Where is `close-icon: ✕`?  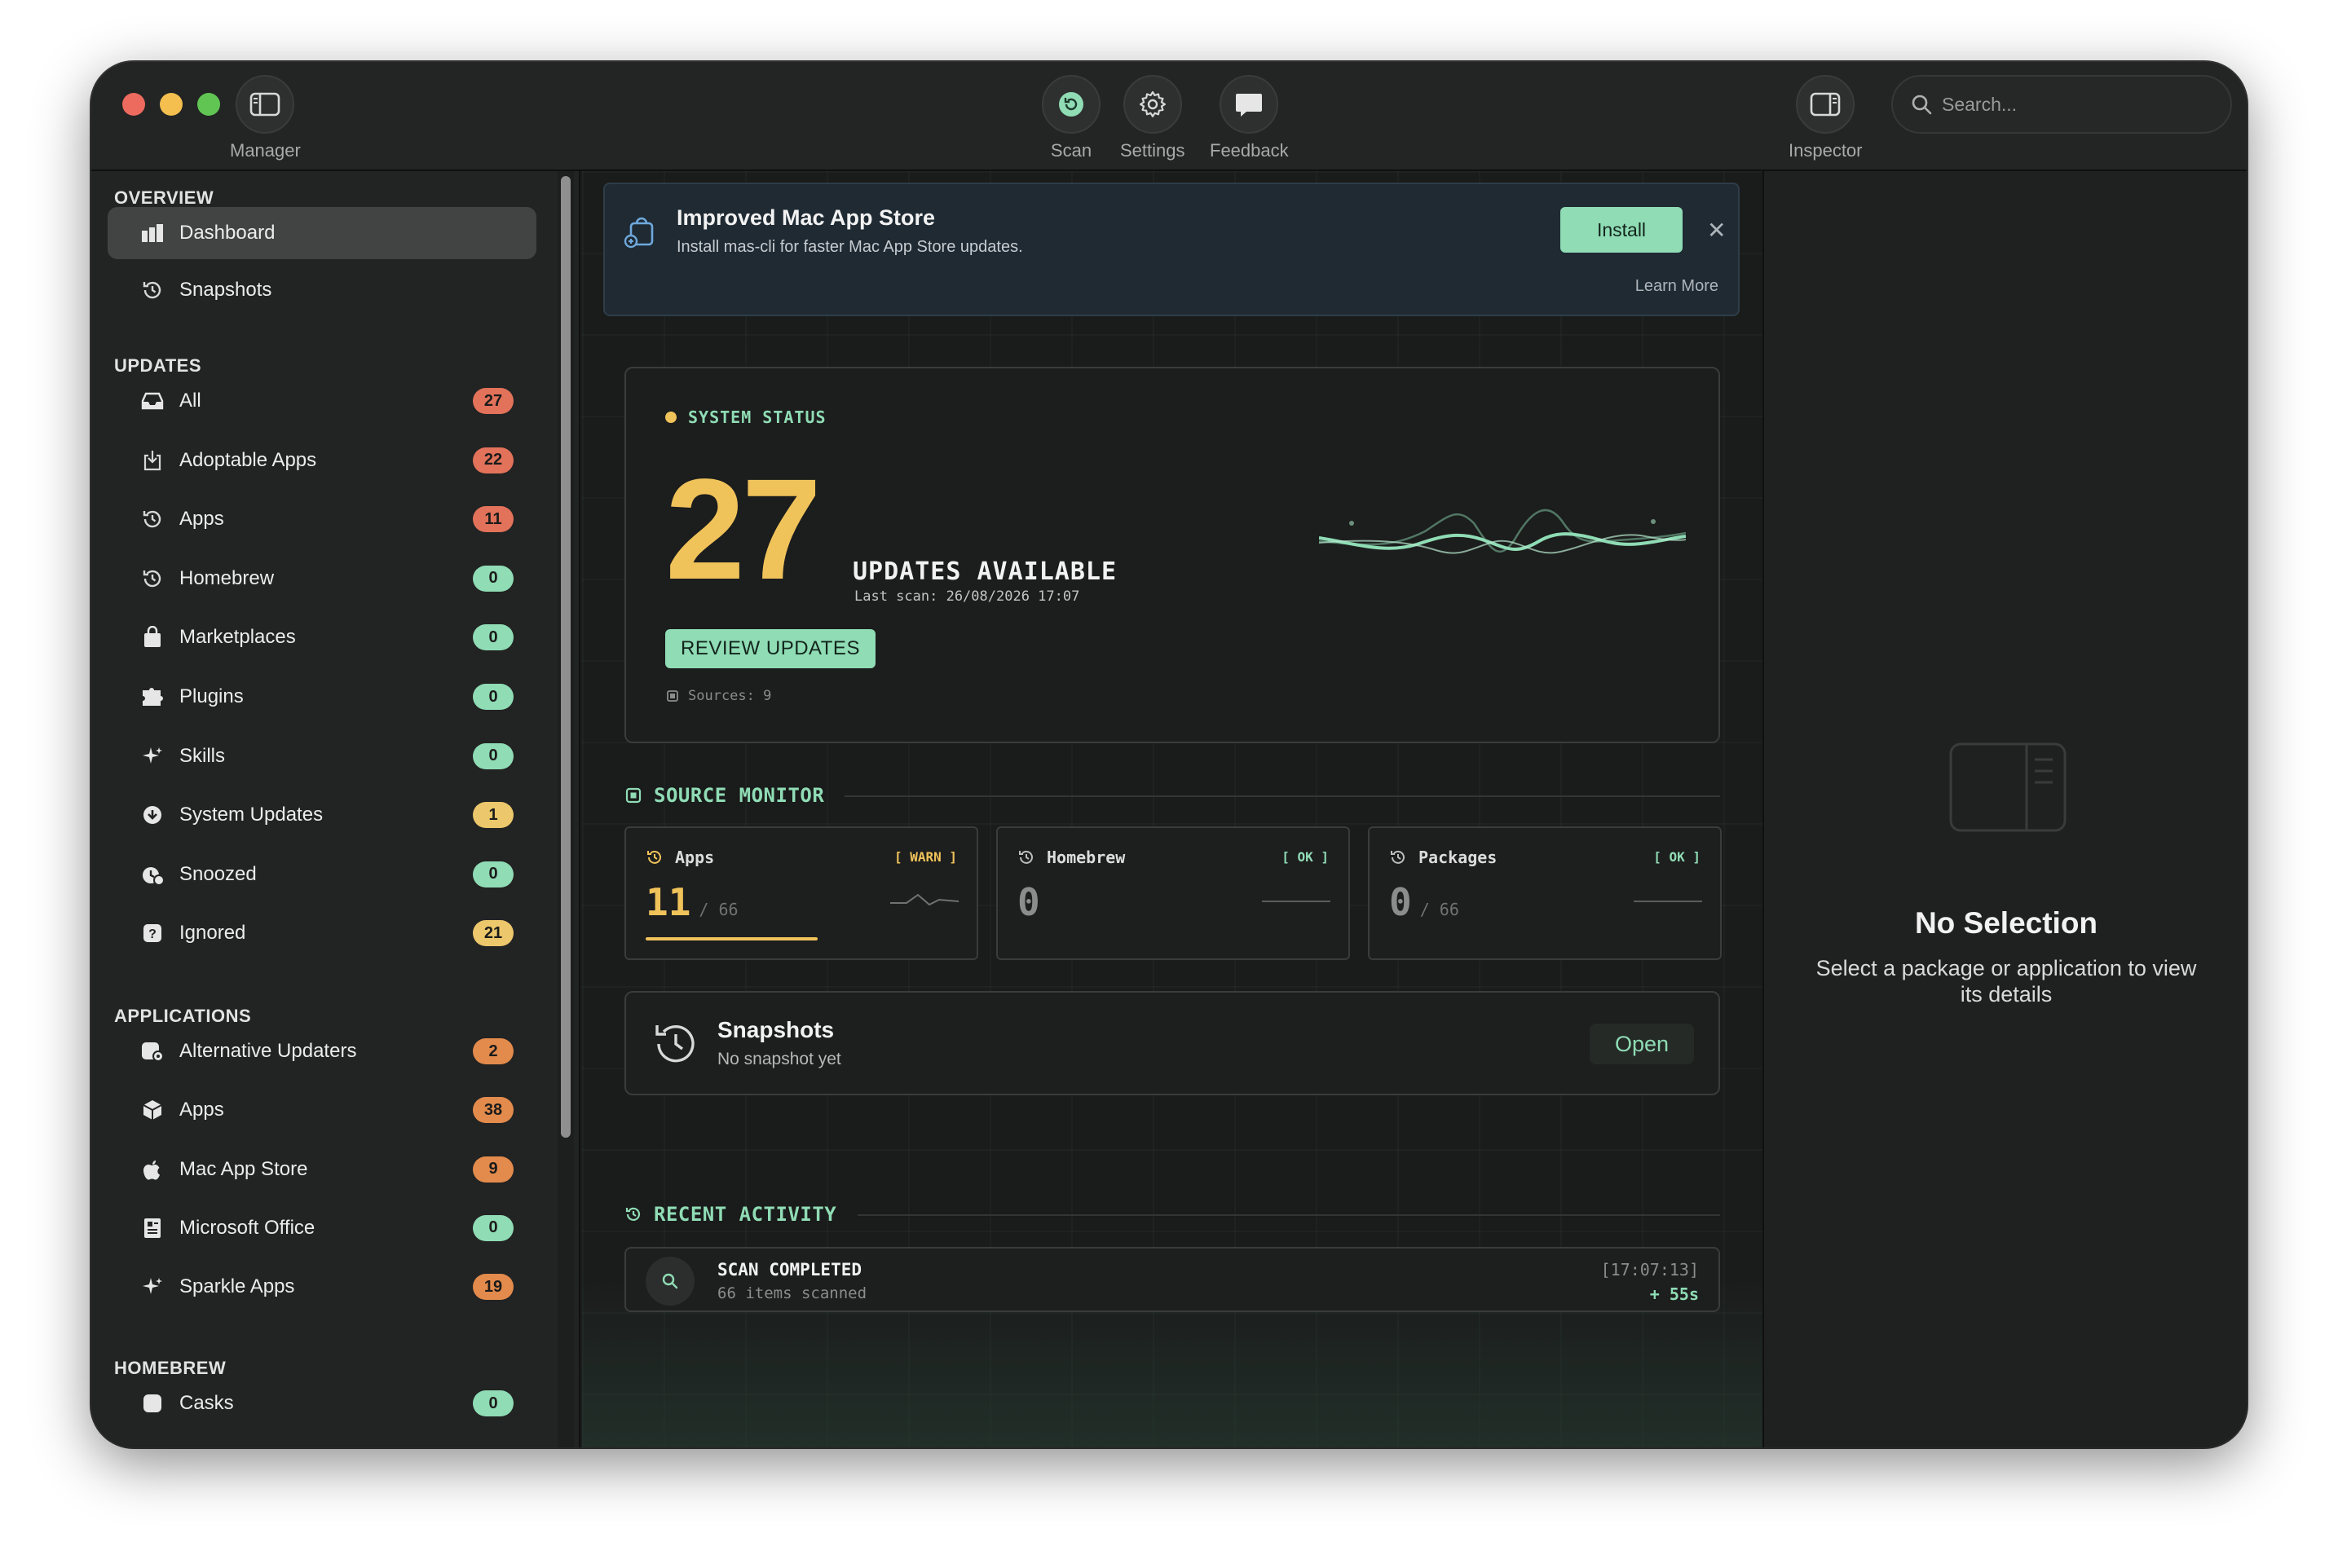 close-icon: ✕ is located at coordinates (1716, 230).